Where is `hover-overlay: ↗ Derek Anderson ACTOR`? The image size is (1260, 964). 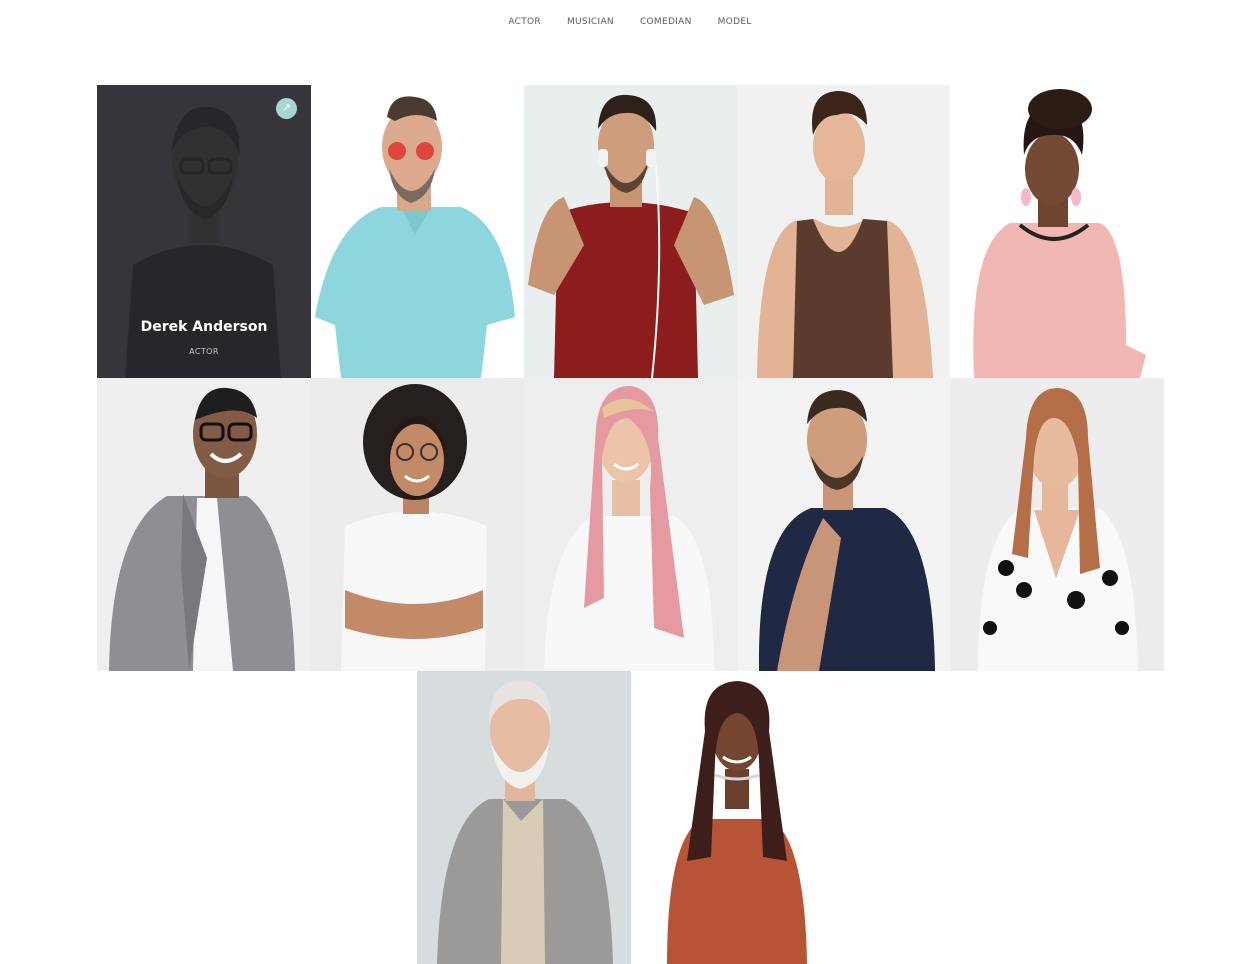
hover-overlay: ↗ Derek Anderson ACTOR is located at coordinates (204, 231).